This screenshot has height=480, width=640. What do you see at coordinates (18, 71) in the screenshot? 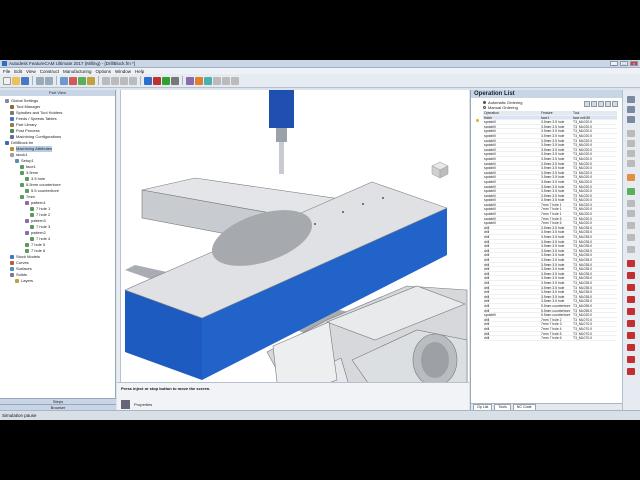
I see `menu-edit: Edit` at bounding box center [18, 71].